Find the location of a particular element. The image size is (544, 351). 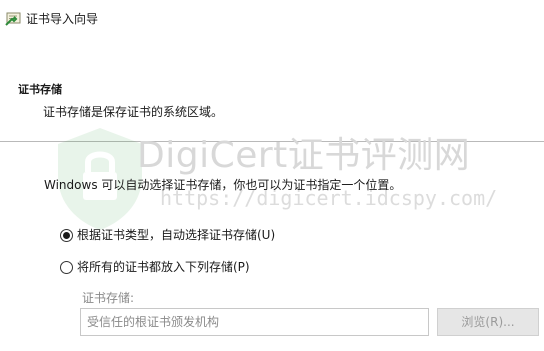

auto-select-store-option: 根据证书类型，自动选择证书存储(U) is located at coordinates (167, 235).